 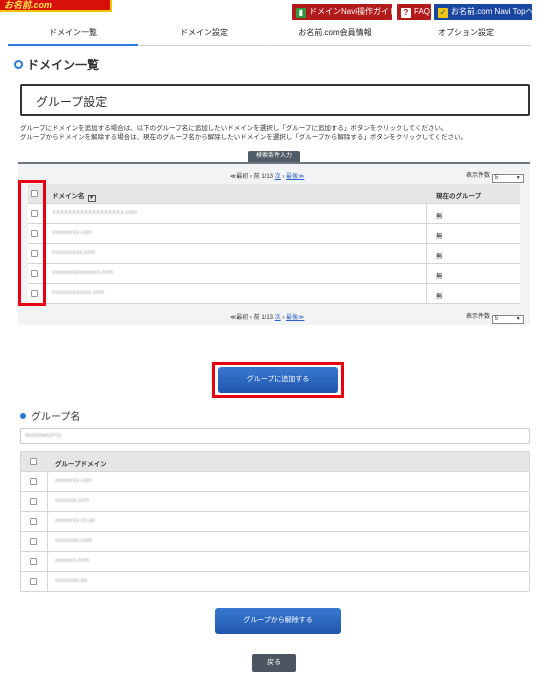 I want to click on main-nav: ドメイン一覧 ドメイン設定 お名前.com会員情報 オプション設定, so click(x=269, y=35).